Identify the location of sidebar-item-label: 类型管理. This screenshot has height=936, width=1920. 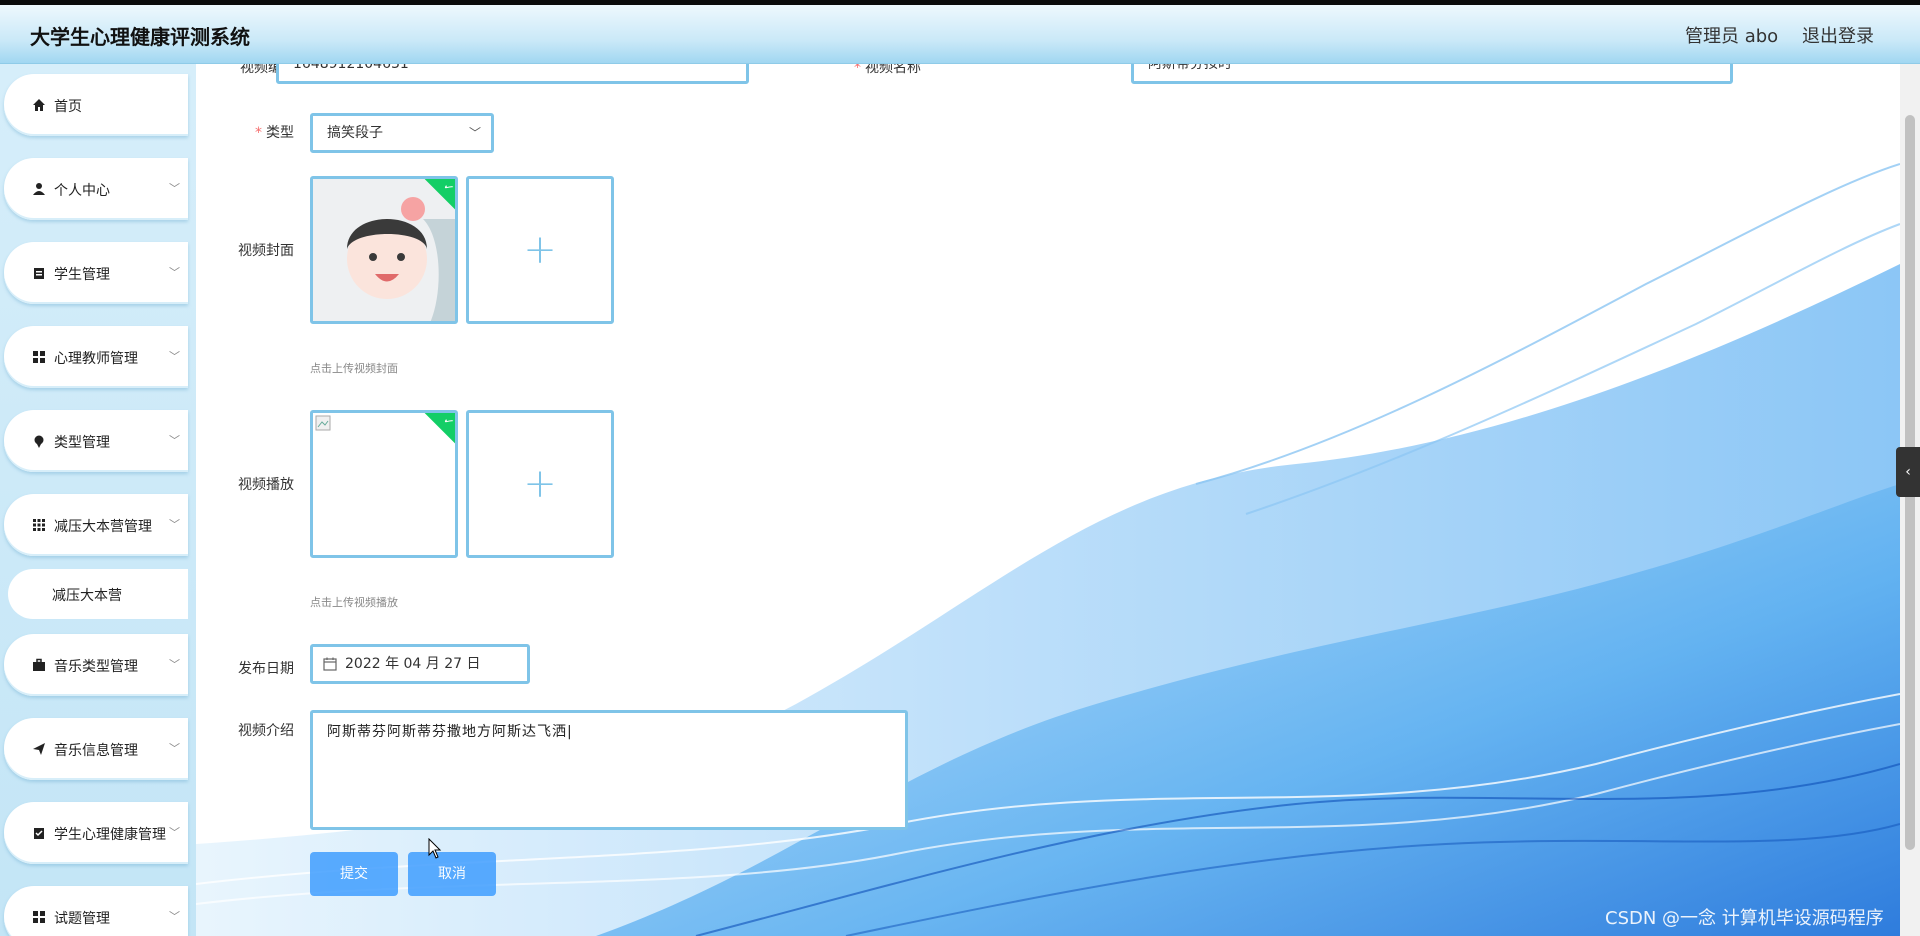
(82, 443).